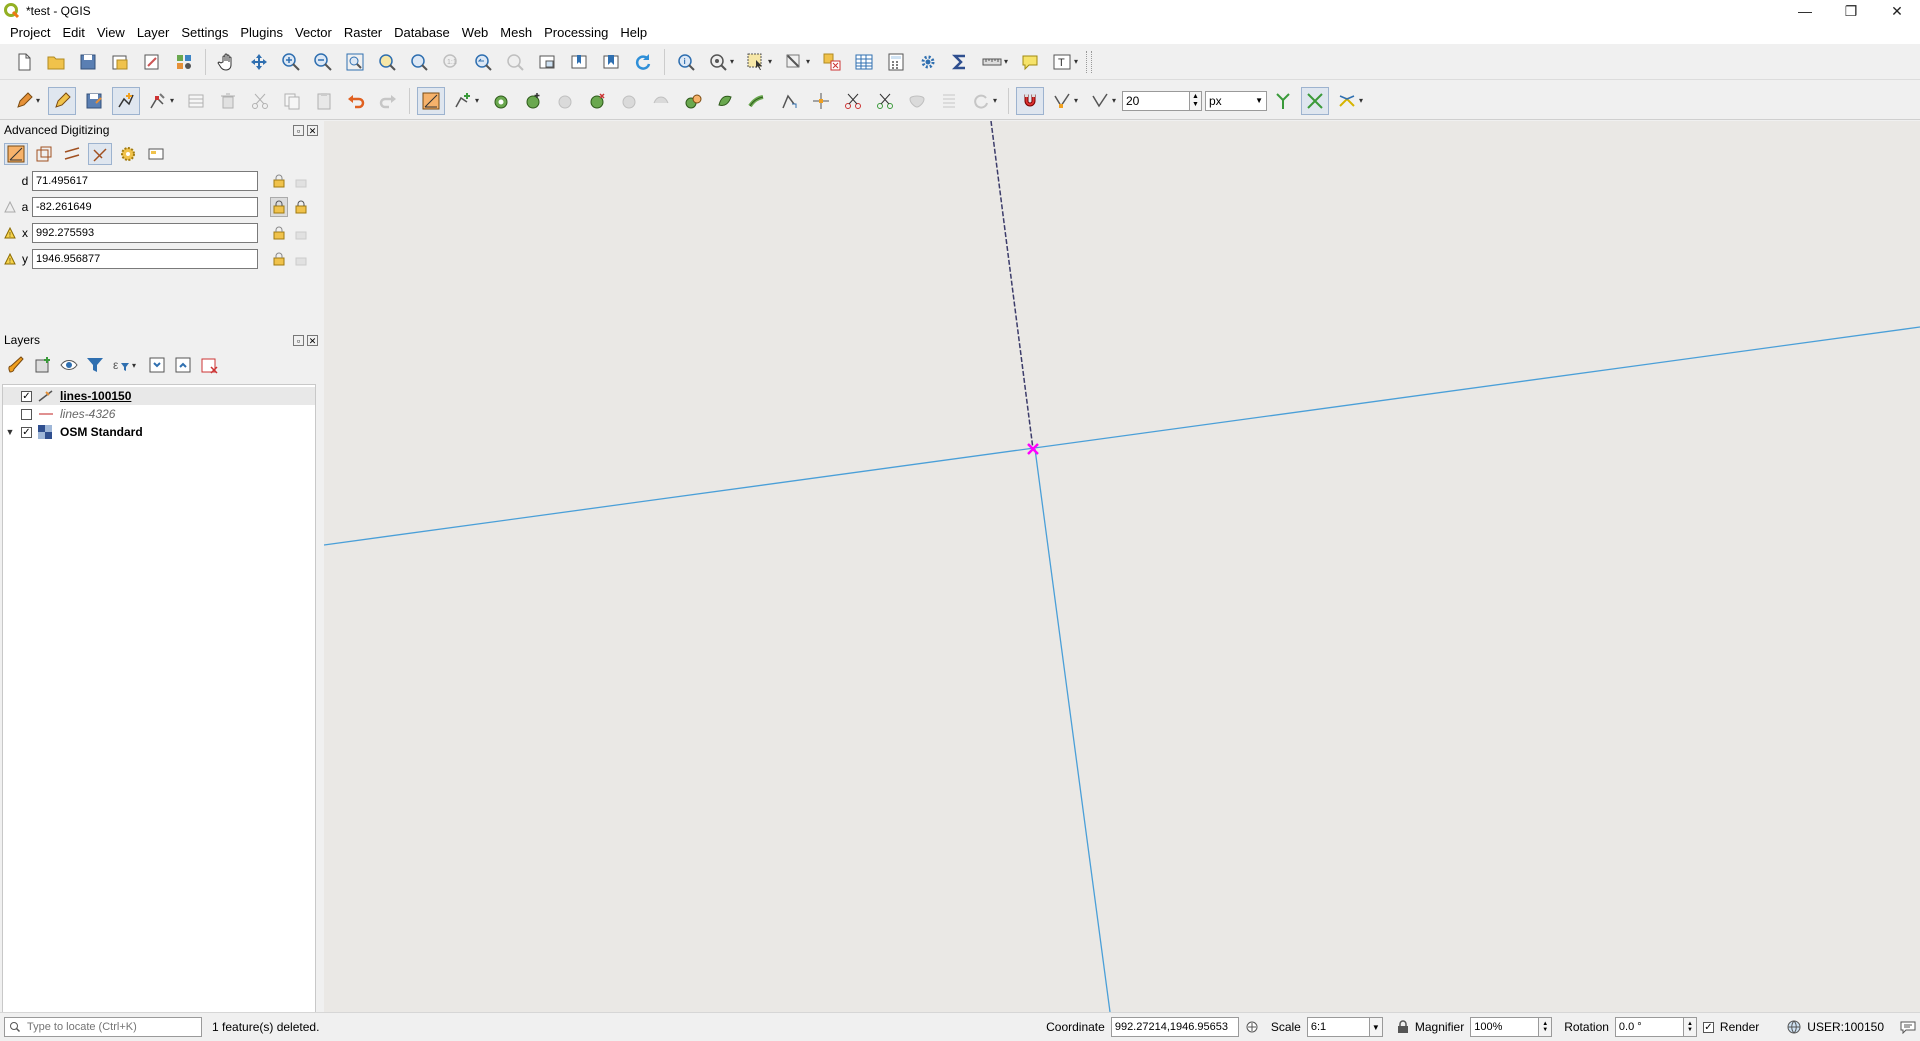  Describe the element at coordinates (1062, 62) in the screenshot. I see `text-annotation-button: T` at that location.